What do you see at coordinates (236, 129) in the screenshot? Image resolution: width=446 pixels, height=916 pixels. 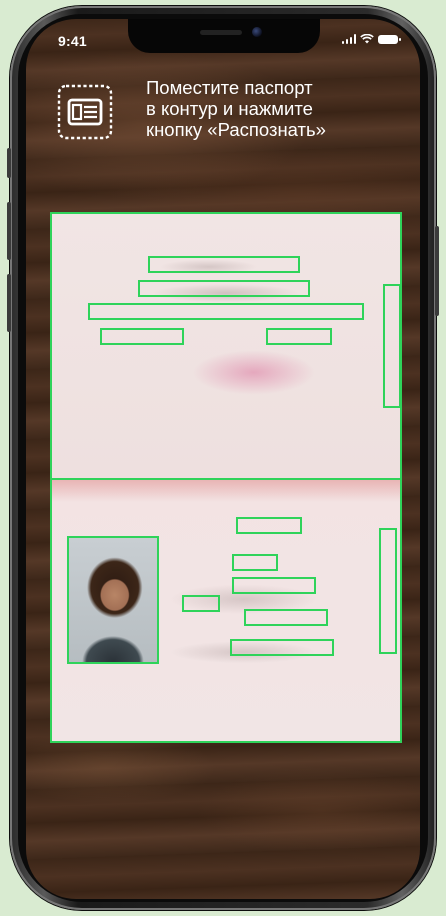 I see `instruction-line-3: кнопку «Распознать»` at bounding box center [236, 129].